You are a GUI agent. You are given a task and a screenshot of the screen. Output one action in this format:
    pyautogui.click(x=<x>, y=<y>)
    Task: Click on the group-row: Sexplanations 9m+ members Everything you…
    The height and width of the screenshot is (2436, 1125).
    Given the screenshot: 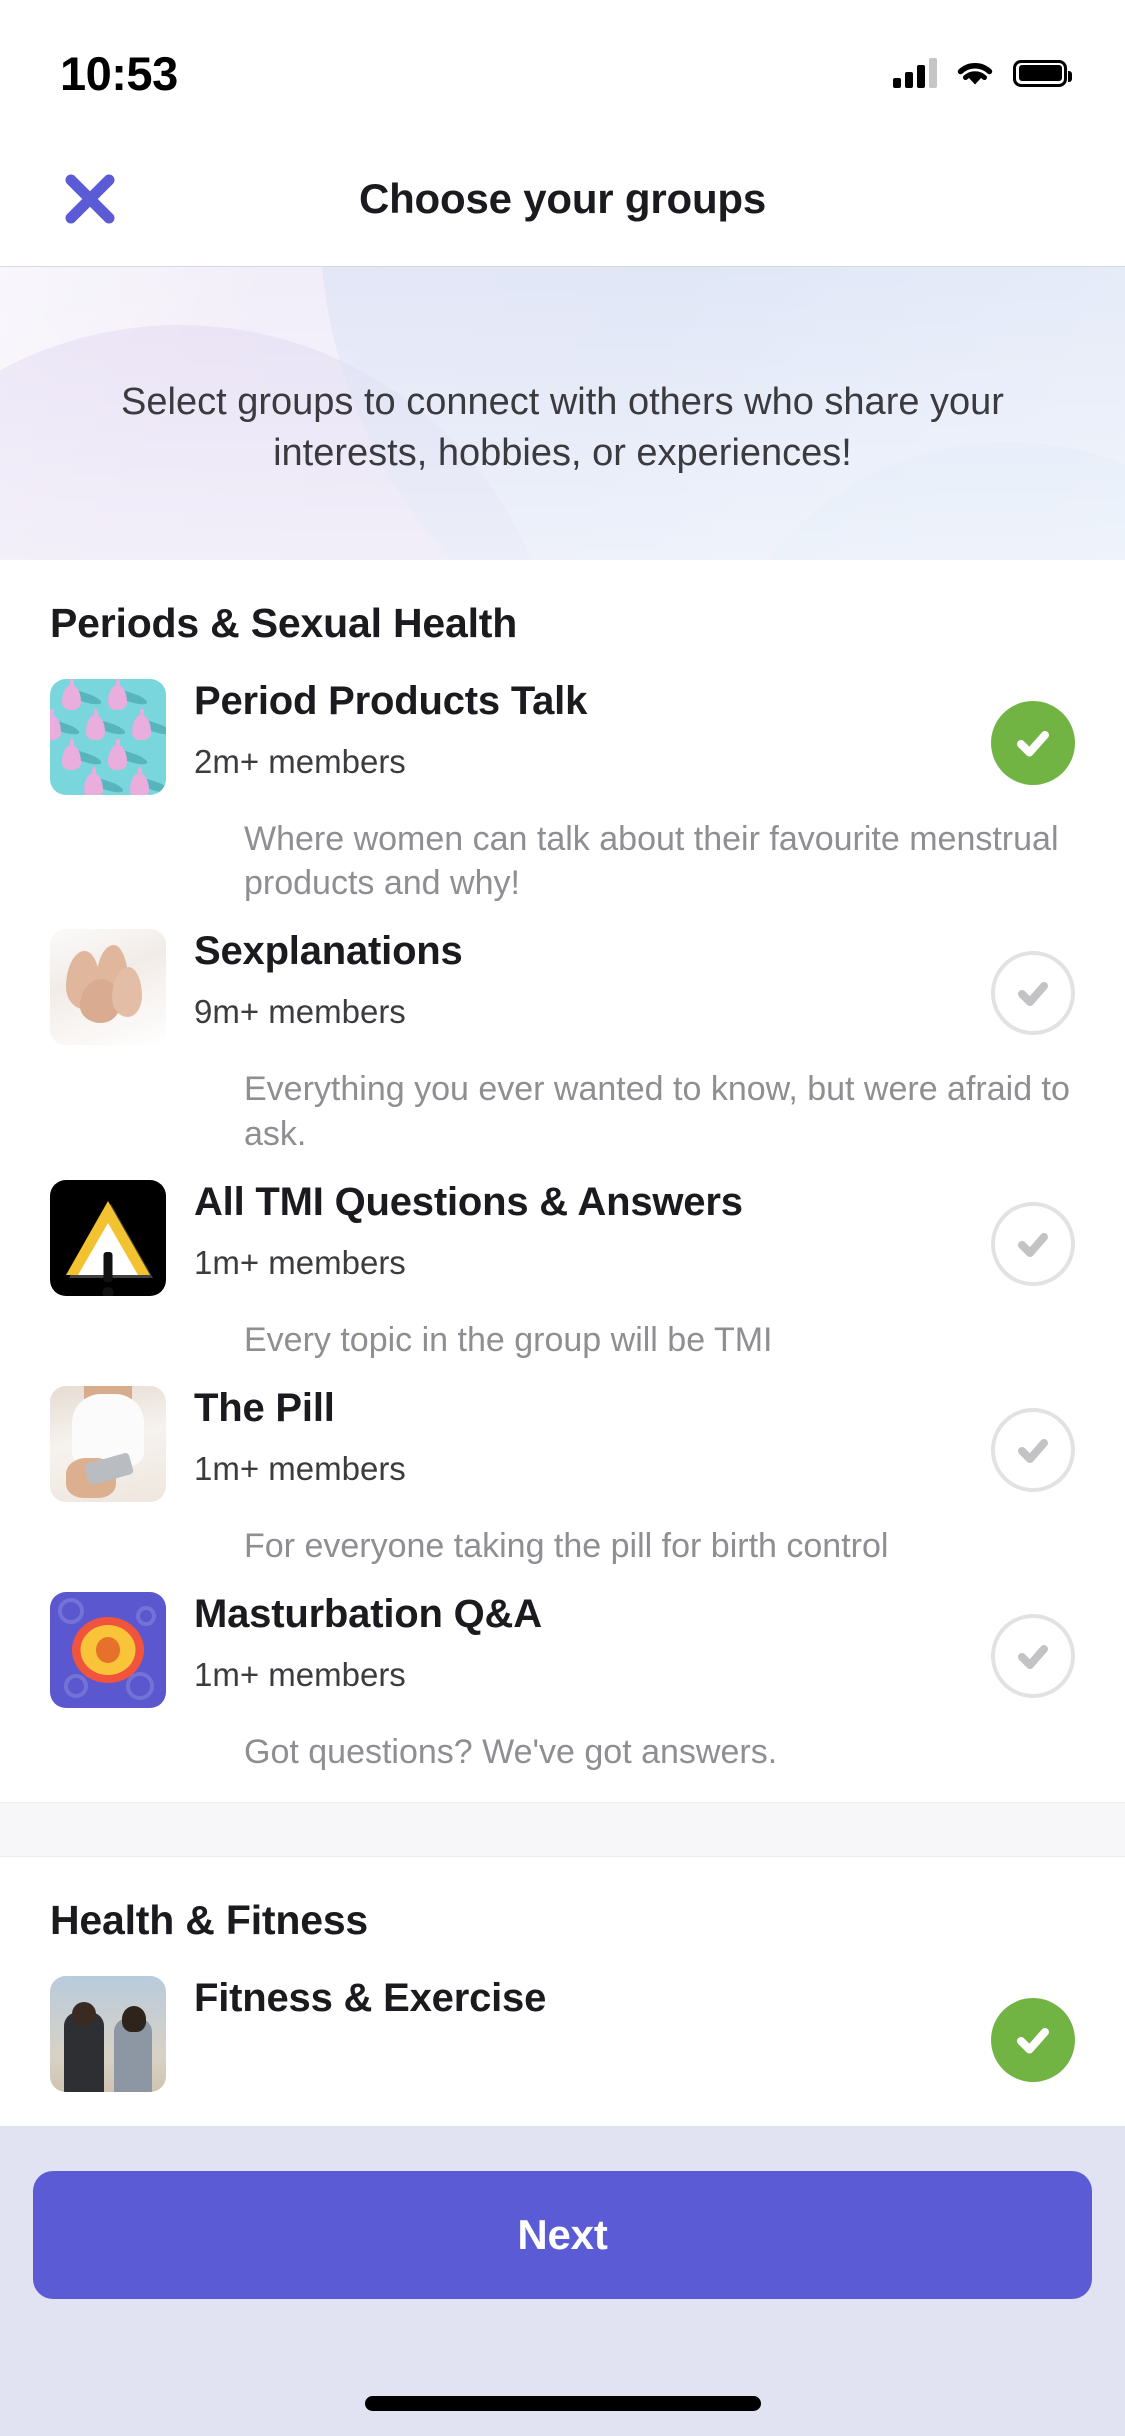 What is the action you would take?
    pyautogui.click(x=562, y=1040)
    